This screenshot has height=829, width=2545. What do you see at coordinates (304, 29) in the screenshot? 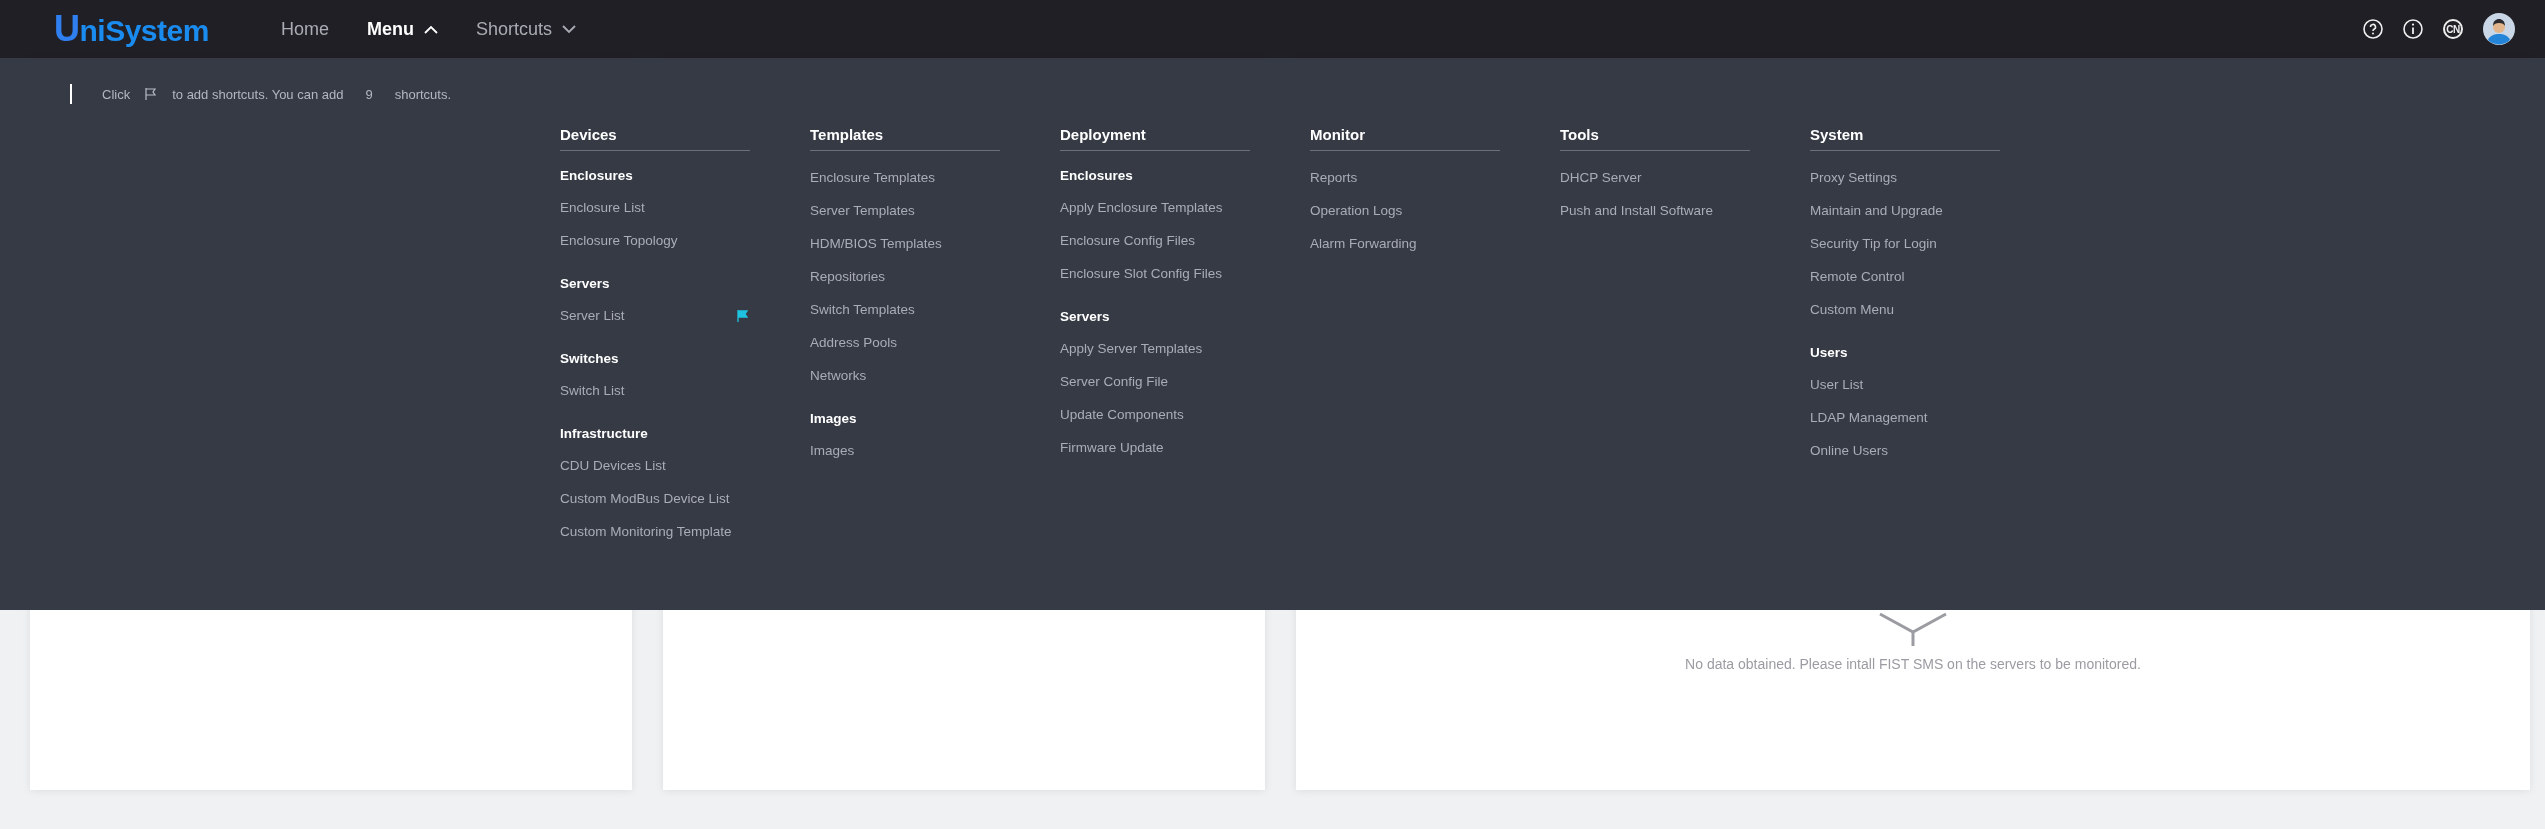
I see `nav-tab: Home` at bounding box center [304, 29].